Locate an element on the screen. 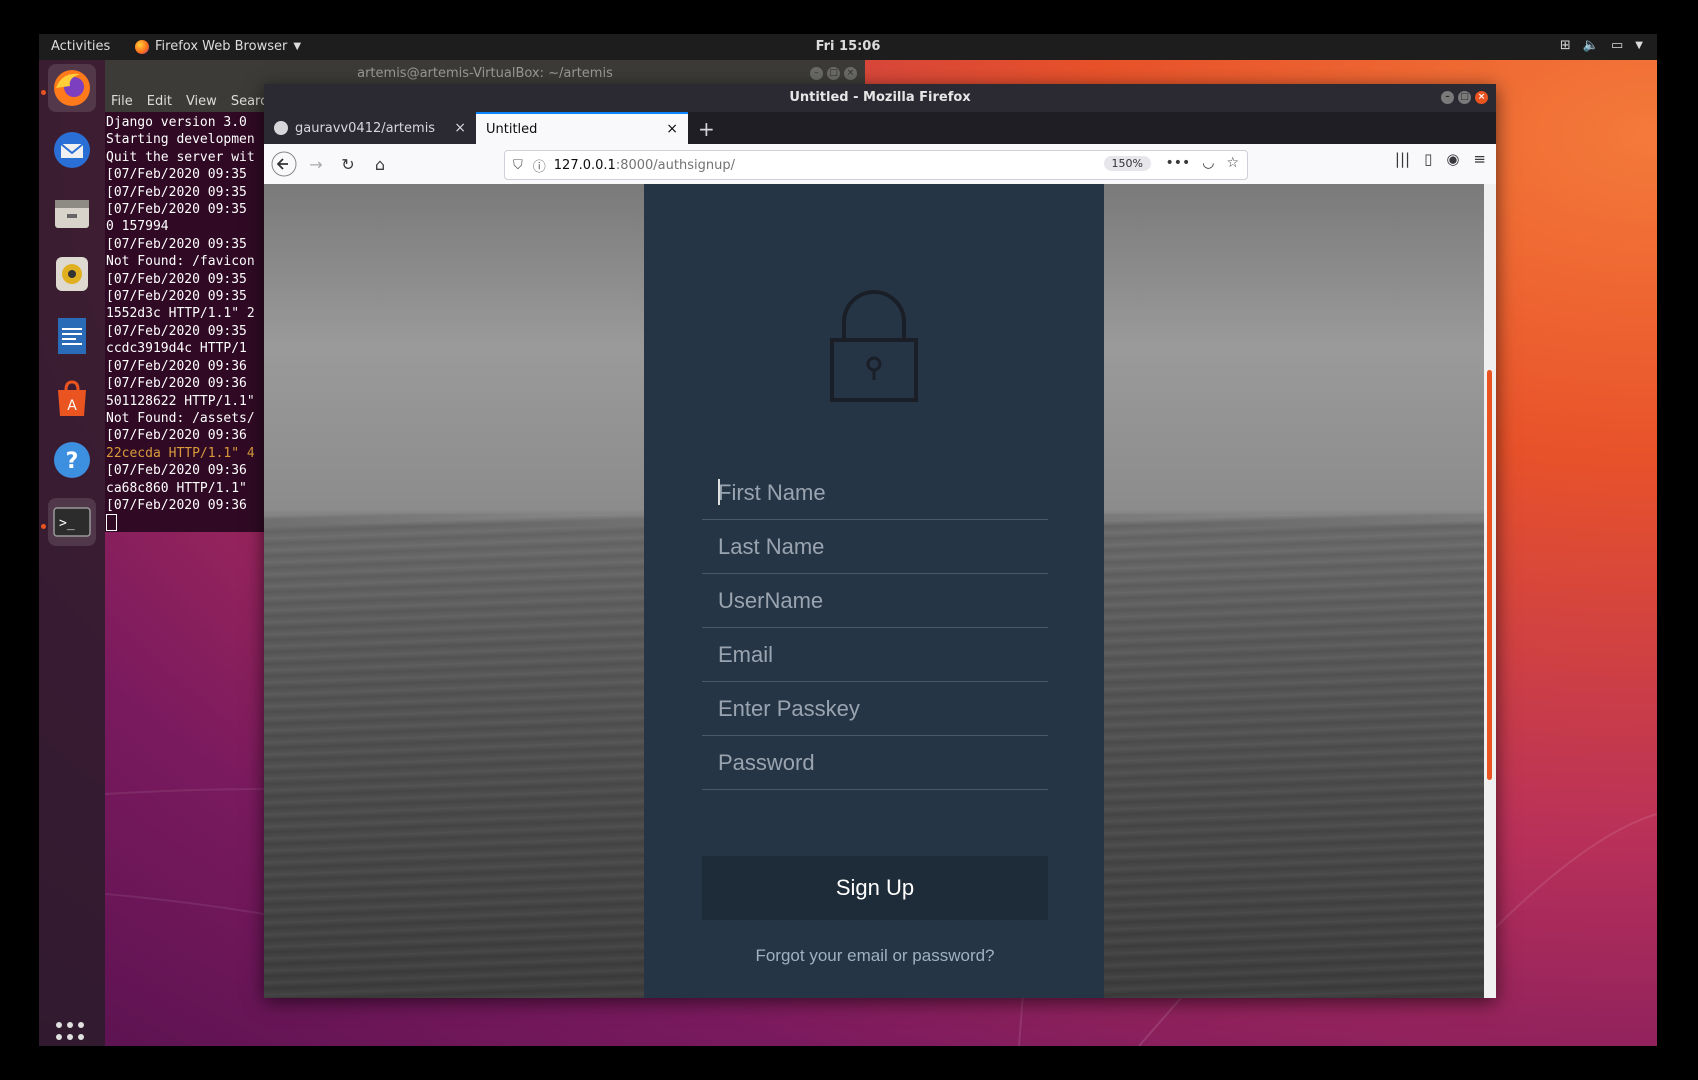 This screenshot has width=1698, height=1080. libreoffice-writer-icon is located at coordinates (72, 336).